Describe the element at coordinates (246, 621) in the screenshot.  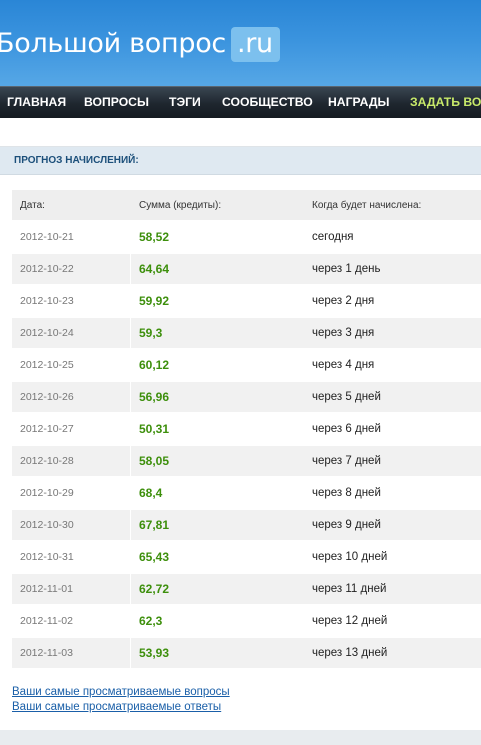
I see `table-row: 2012-11-02 62,3 через 12 дней` at that location.